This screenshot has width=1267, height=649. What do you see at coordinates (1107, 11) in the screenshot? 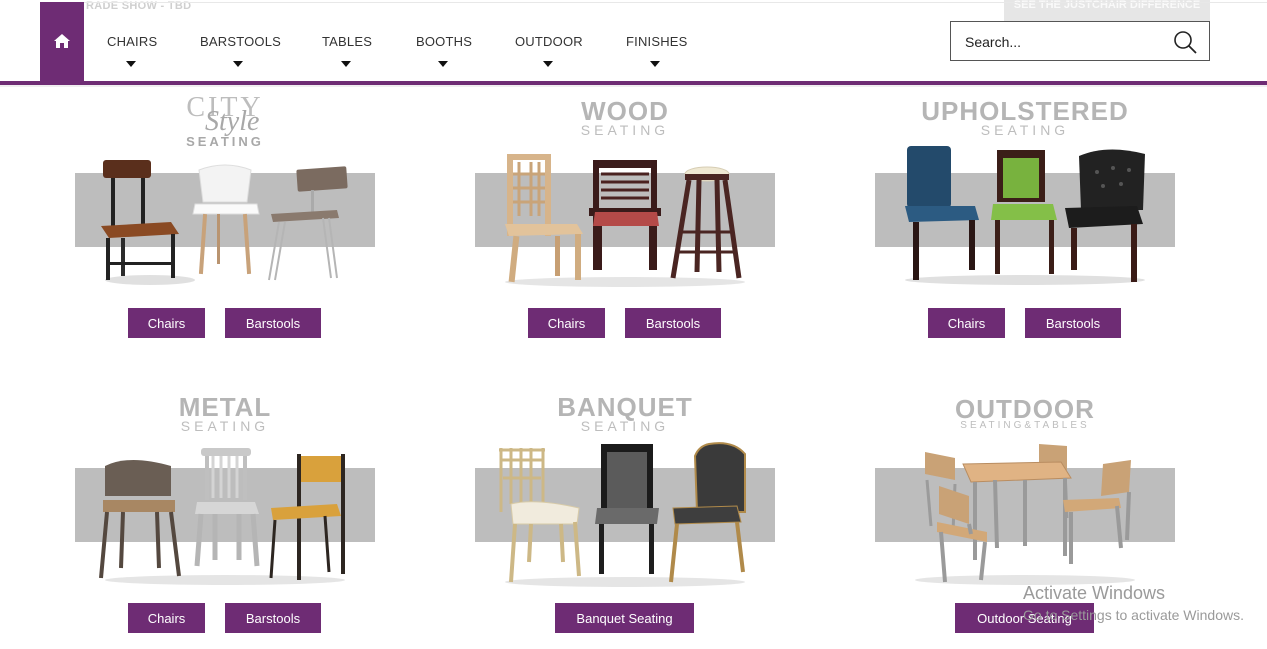
I see `difference-banner: SEE THE JUSTCHAIR DIFFERENCE` at bounding box center [1107, 11].